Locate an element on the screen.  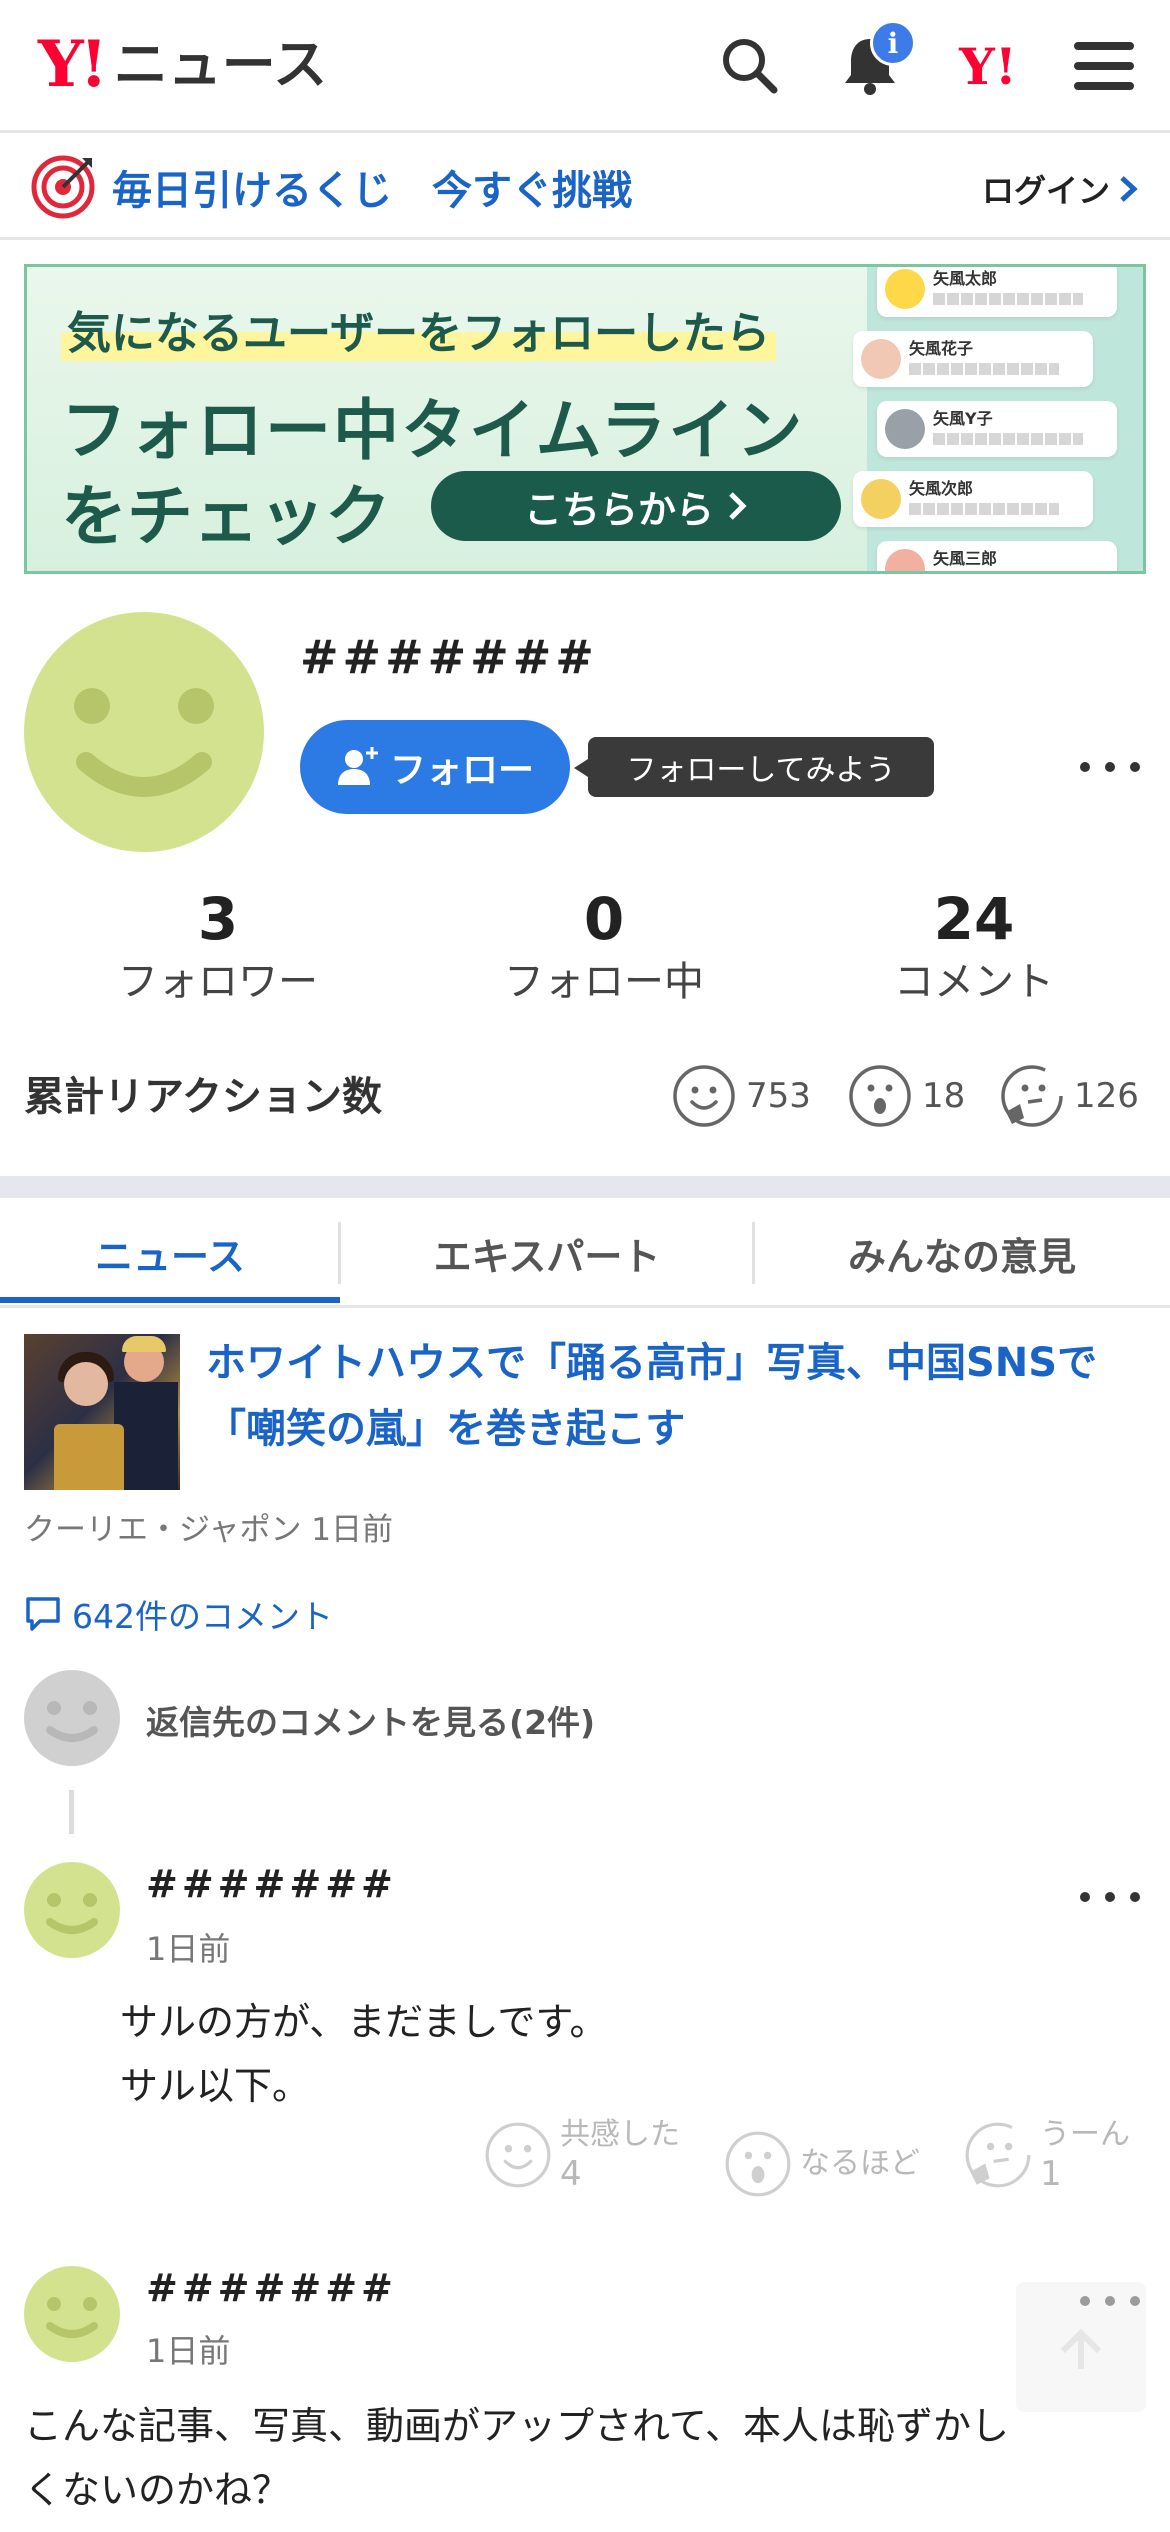
search-icon is located at coordinates (750, 66).